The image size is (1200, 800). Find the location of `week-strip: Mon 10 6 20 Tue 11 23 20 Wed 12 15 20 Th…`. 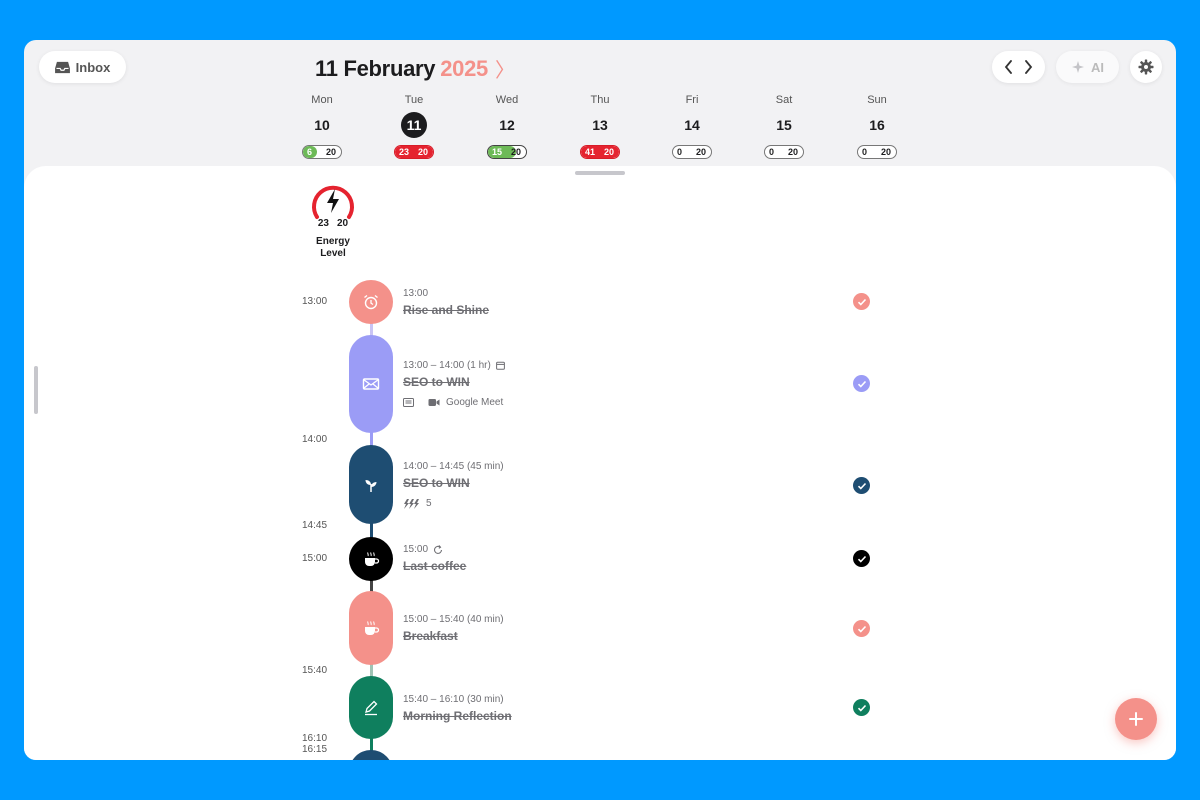

week-strip: Mon 10 6 20 Tue 11 23 20 Wed 12 15 20 Th… is located at coordinates (600, 129).